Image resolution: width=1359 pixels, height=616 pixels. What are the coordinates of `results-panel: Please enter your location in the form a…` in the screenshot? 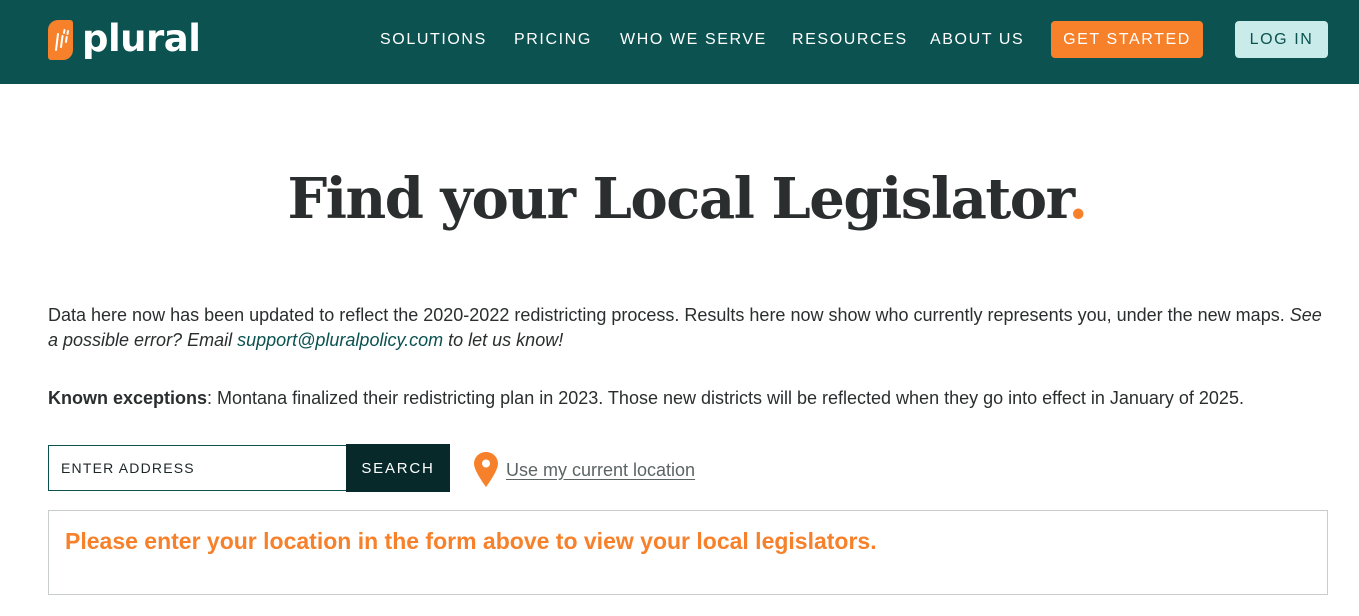 It's located at (688, 552).